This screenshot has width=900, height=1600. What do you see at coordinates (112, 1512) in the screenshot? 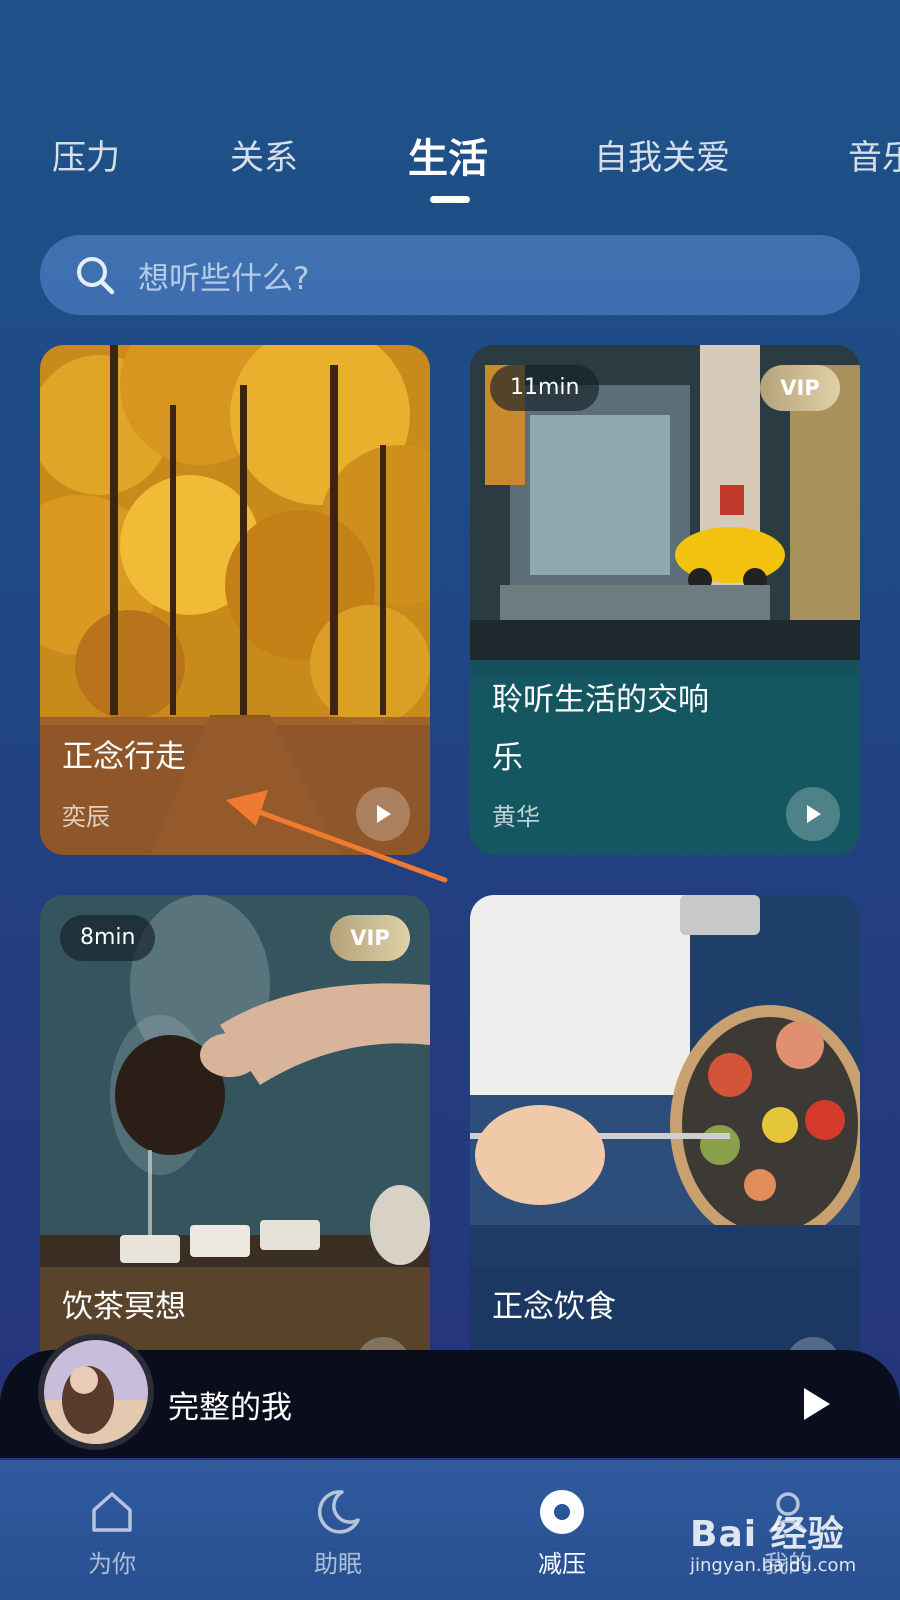
I see `home-icon` at bounding box center [112, 1512].